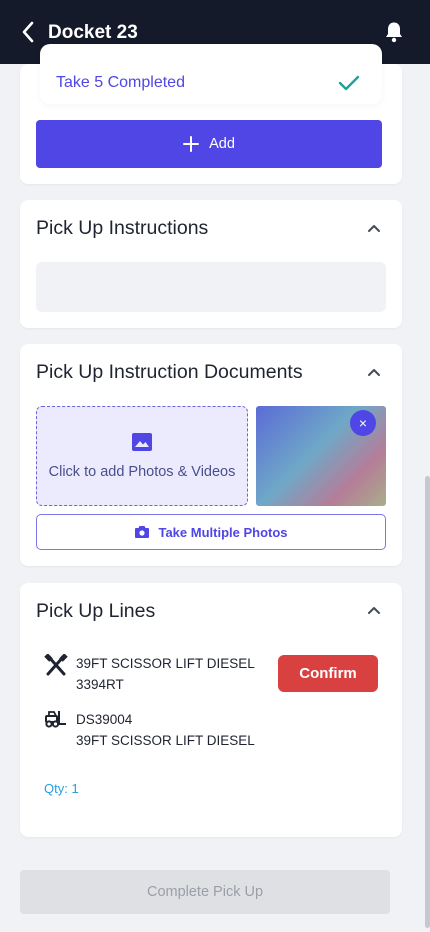 The image size is (430, 932). What do you see at coordinates (191, 144) in the screenshot?
I see `plus-icon` at bounding box center [191, 144].